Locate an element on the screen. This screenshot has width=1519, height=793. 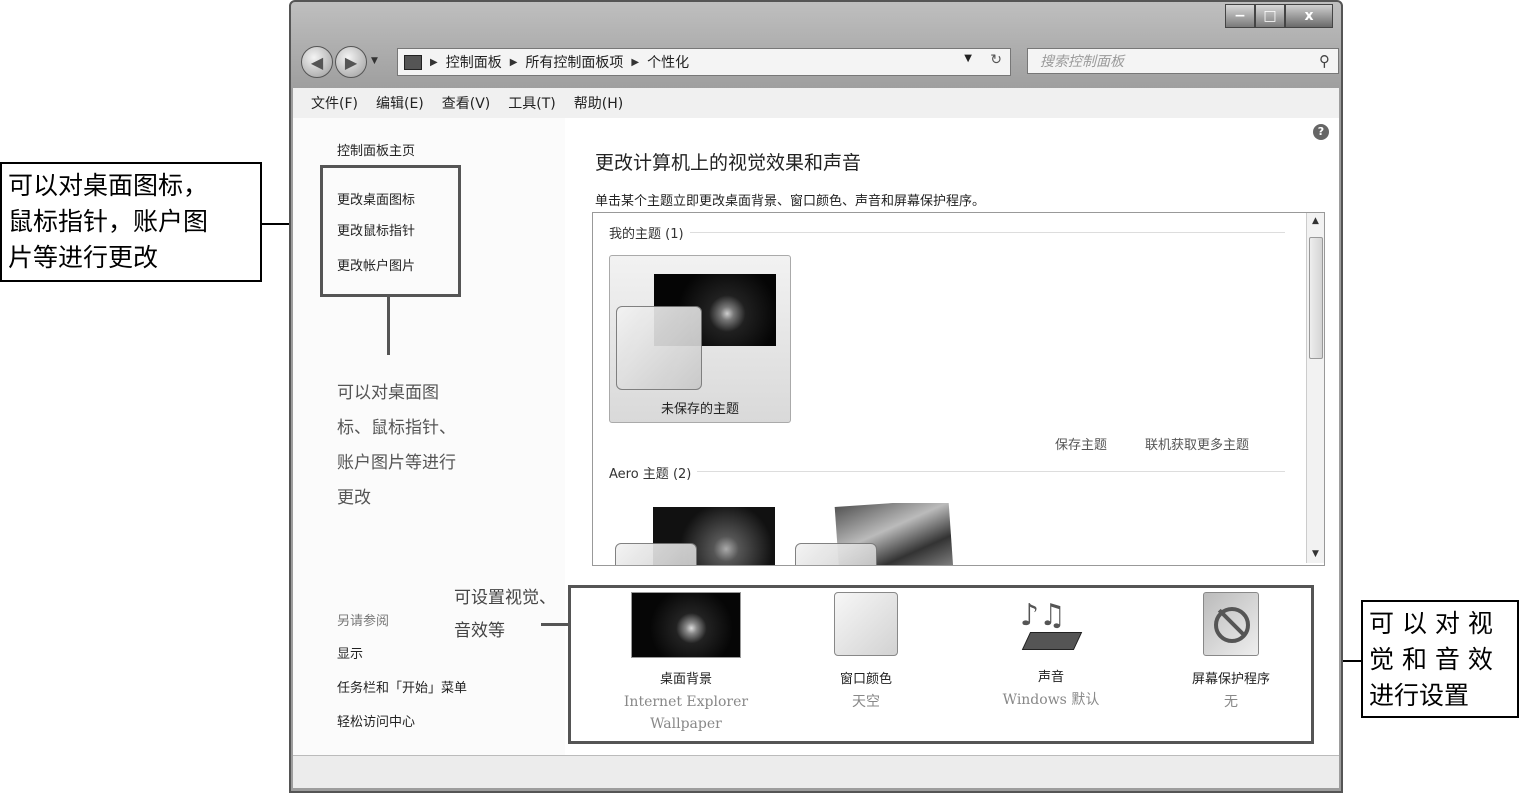
see-also-taskbar-link: 任务栏和「开始」菜单 is located at coordinates (402, 686).